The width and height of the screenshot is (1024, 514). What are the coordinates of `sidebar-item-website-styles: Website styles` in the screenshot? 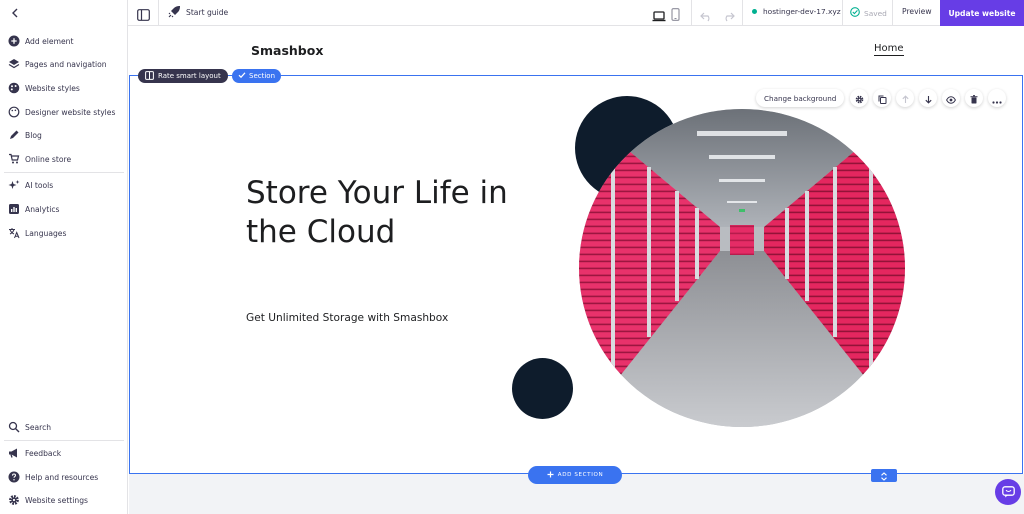 It's located at (63, 88).